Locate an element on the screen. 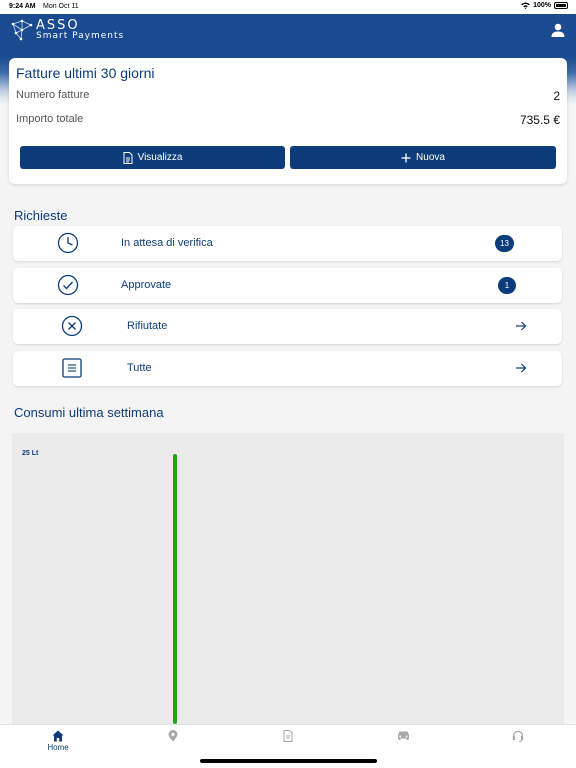 The image size is (576, 768). battery-percent: 100% is located at coordinates (542, 5).